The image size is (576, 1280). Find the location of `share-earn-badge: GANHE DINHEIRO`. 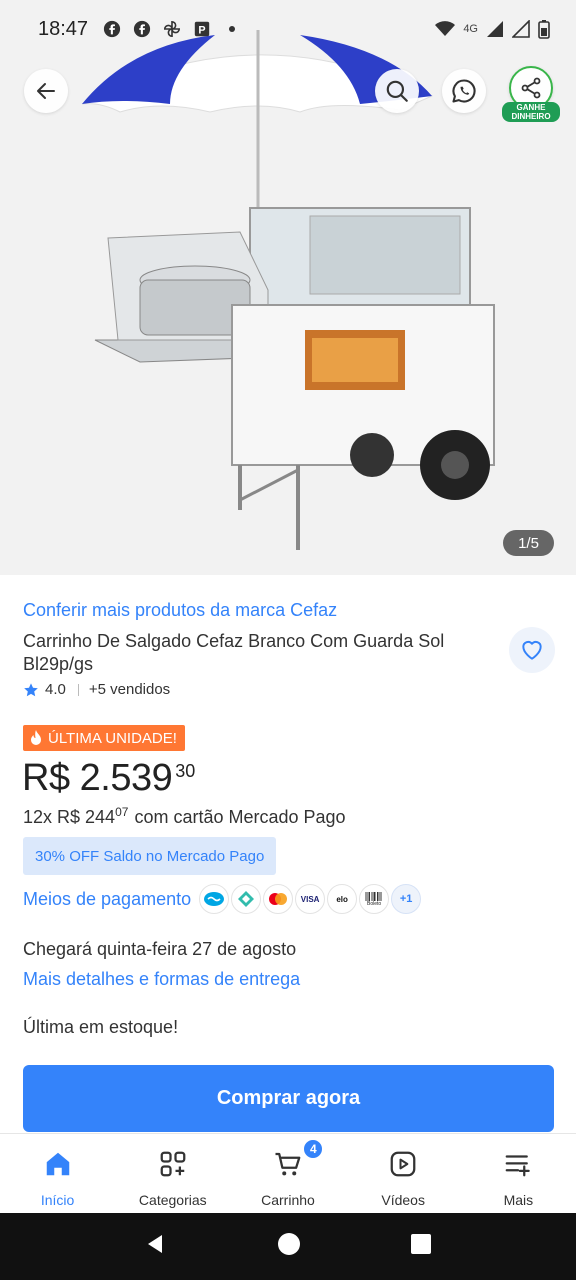

share-earn-badge: GANHE DINHEIRO is located at coordinates (531, 112).